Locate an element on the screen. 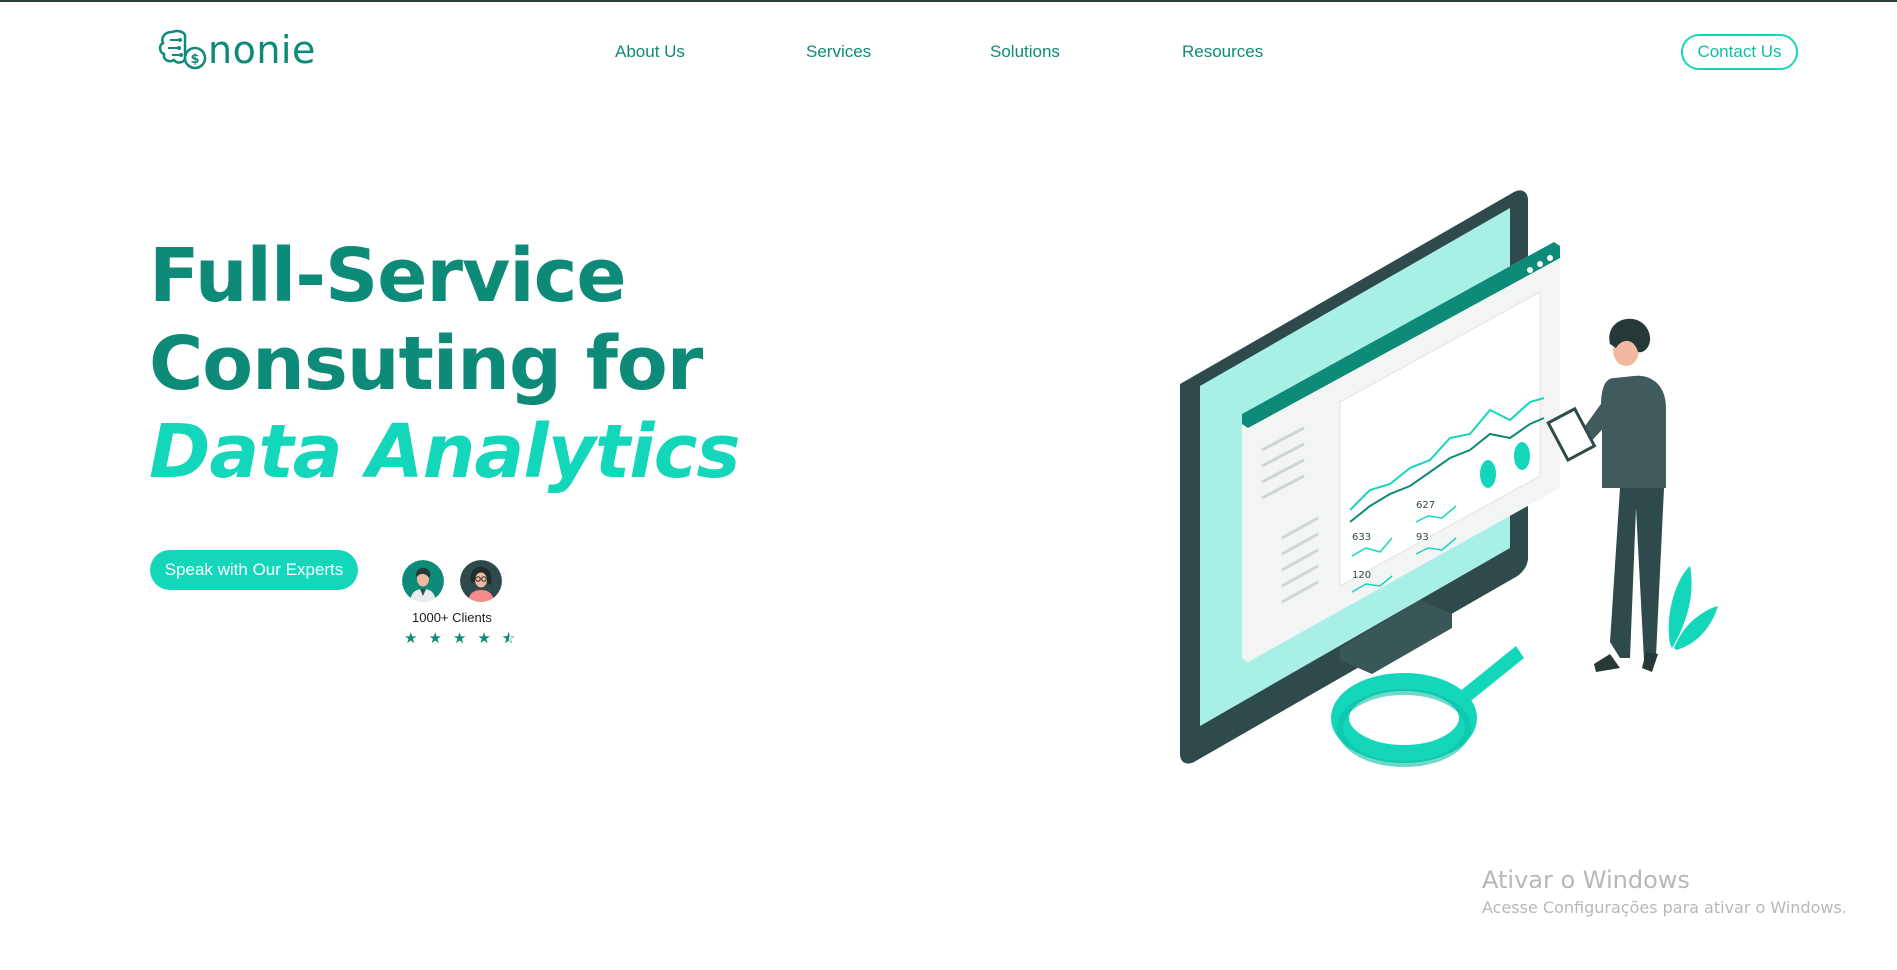 The height and width of the screenshot is (970, 1897). hero-line-3: Data Analytics is located at coordinates (445, 452).